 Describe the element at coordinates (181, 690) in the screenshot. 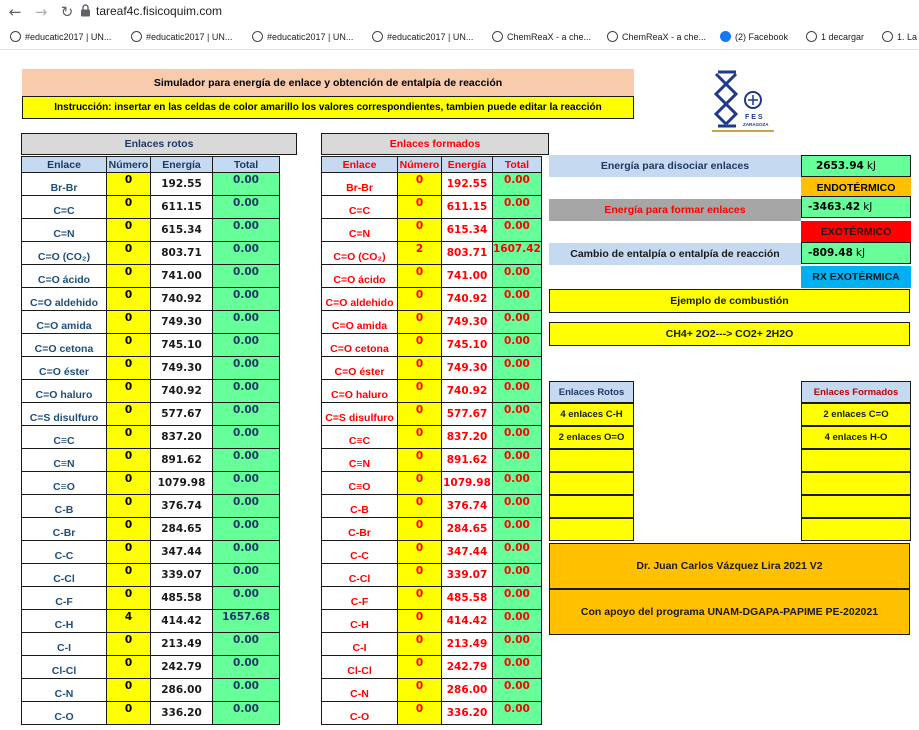

I see `energy-cell: 286.00` at that location.